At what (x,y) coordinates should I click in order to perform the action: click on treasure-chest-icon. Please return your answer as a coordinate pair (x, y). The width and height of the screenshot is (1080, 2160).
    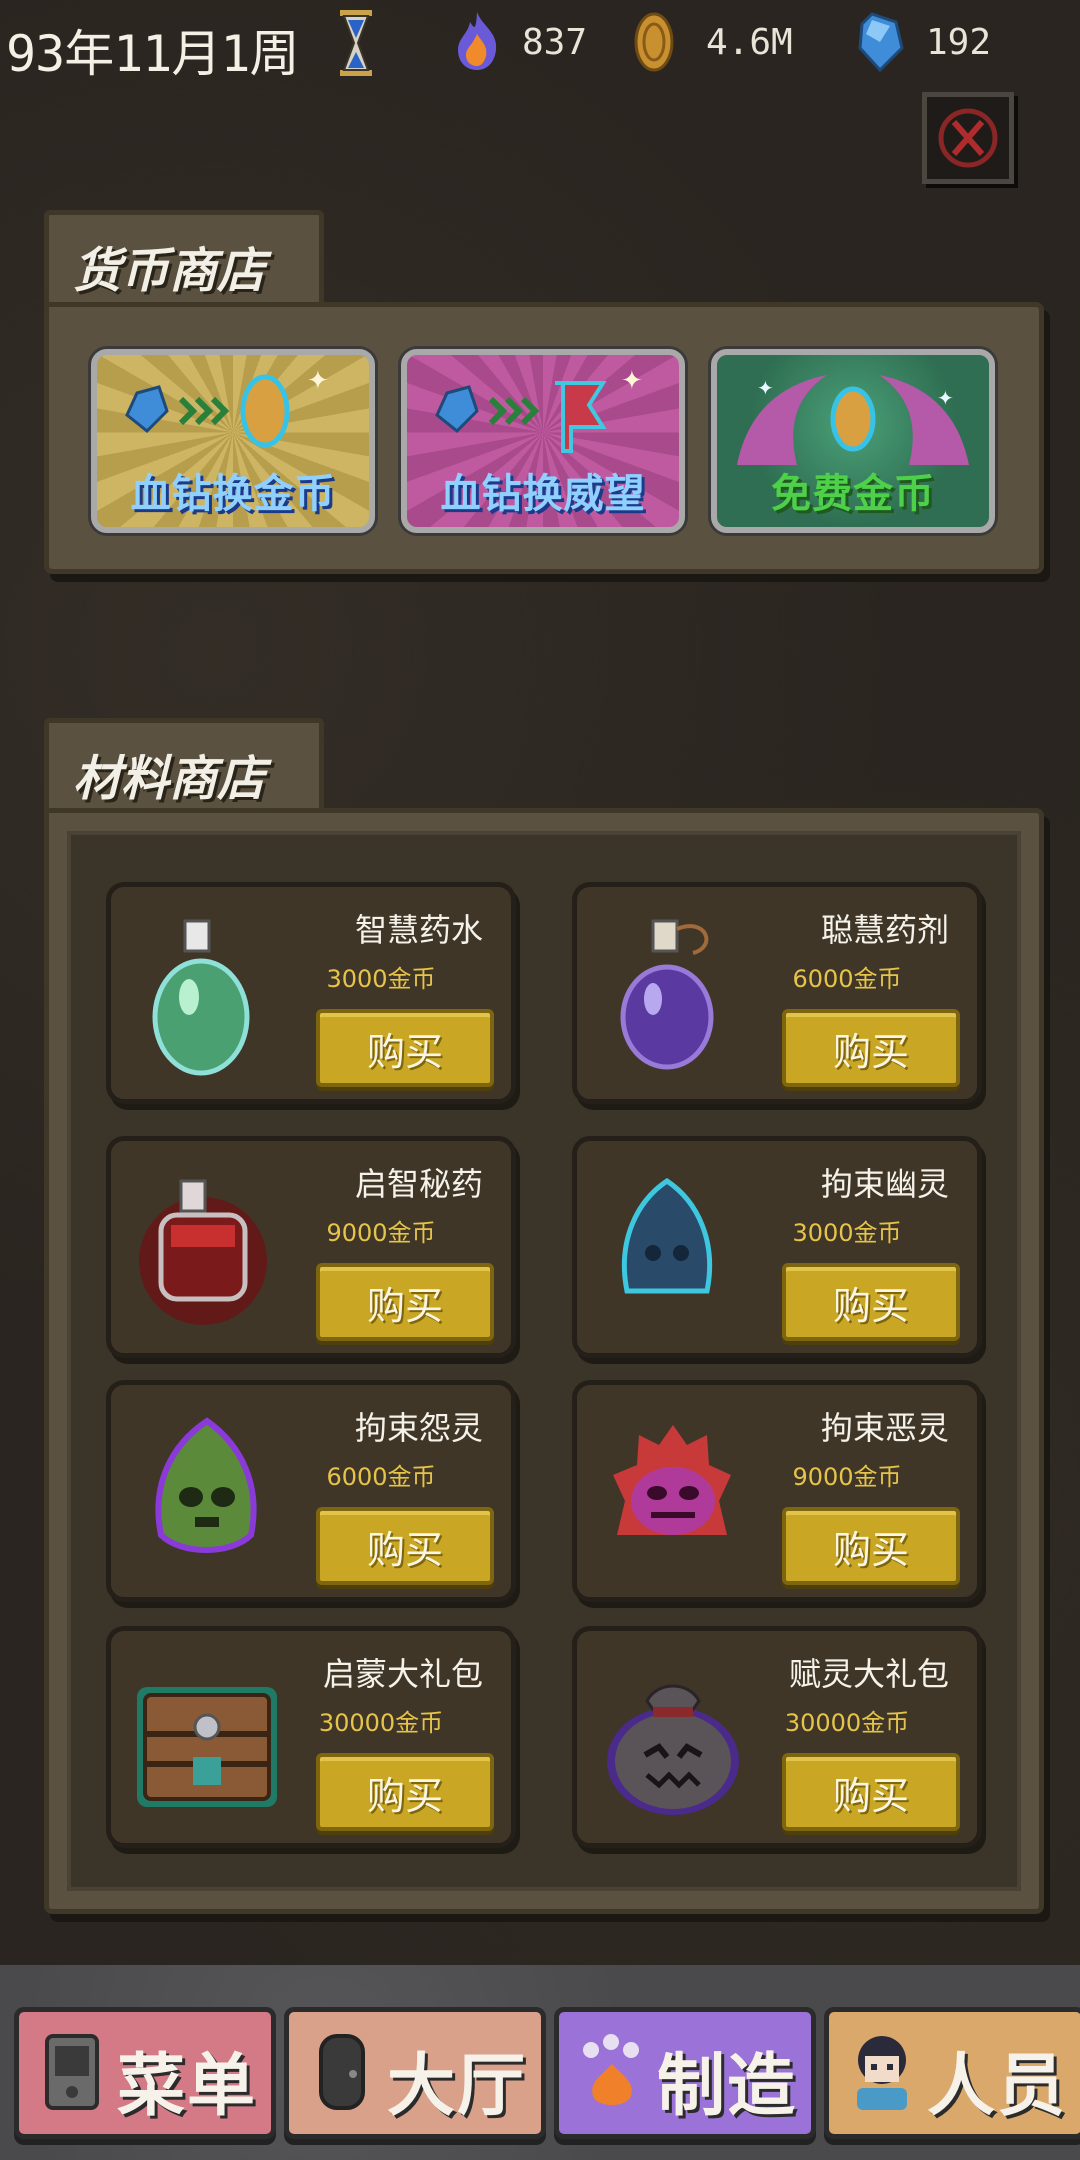
    Looking at the image, I should click on (207, 1747).